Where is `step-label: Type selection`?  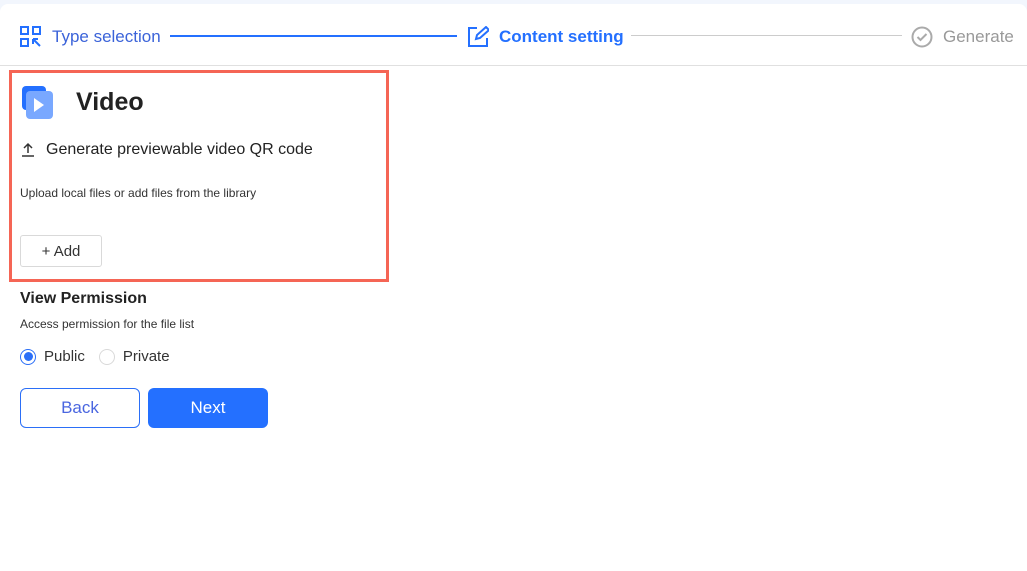 step-label: Type selection is located at coordinates (106, 36).